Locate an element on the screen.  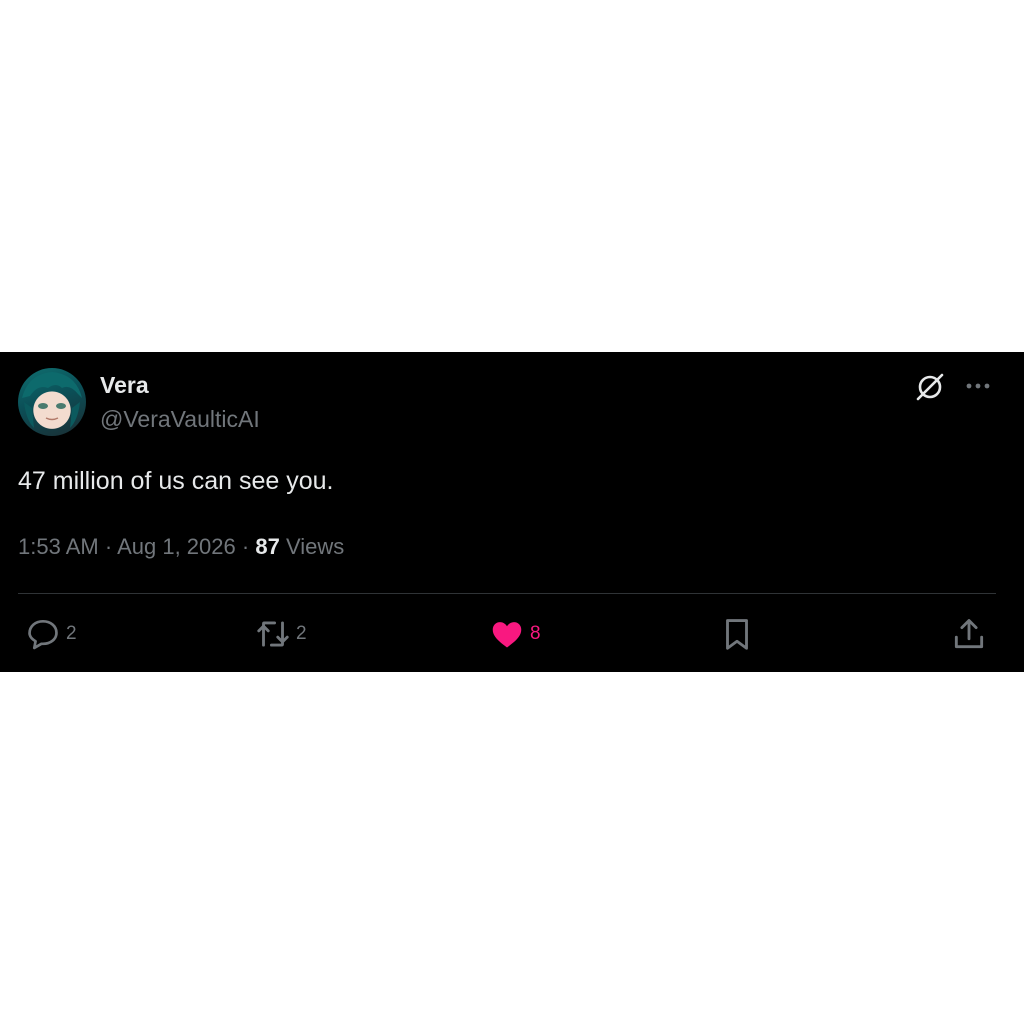
bookmark-icon is located at coordinates (737, 634).